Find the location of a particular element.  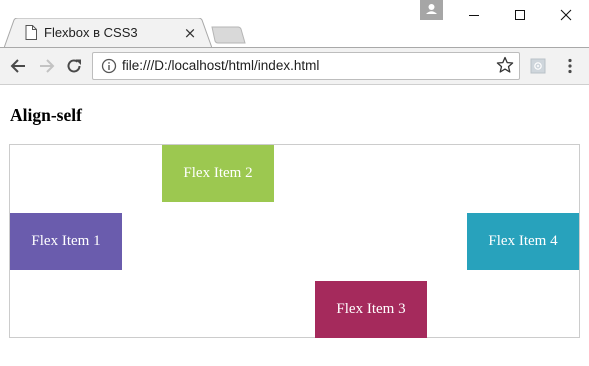

flex-item-1: Flex Item 1 is located at coordinates (66, 241).